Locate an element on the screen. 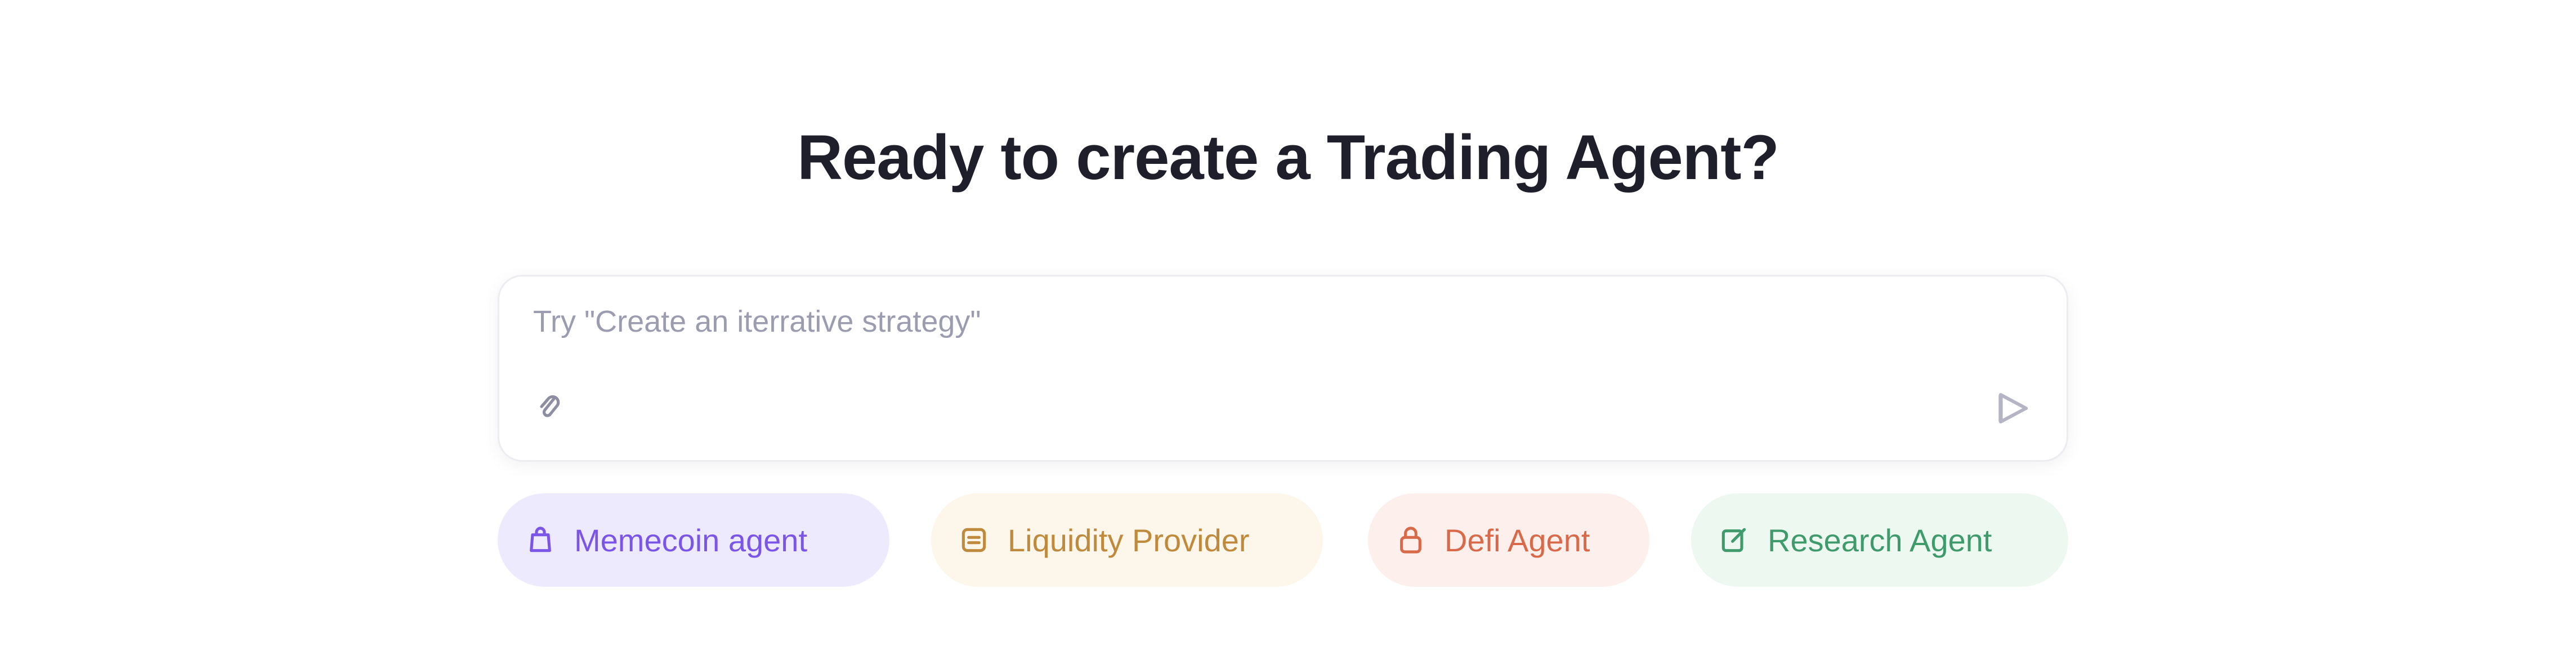 The image size is (2576, 669). attach-button is located at coordinates (549, 408).